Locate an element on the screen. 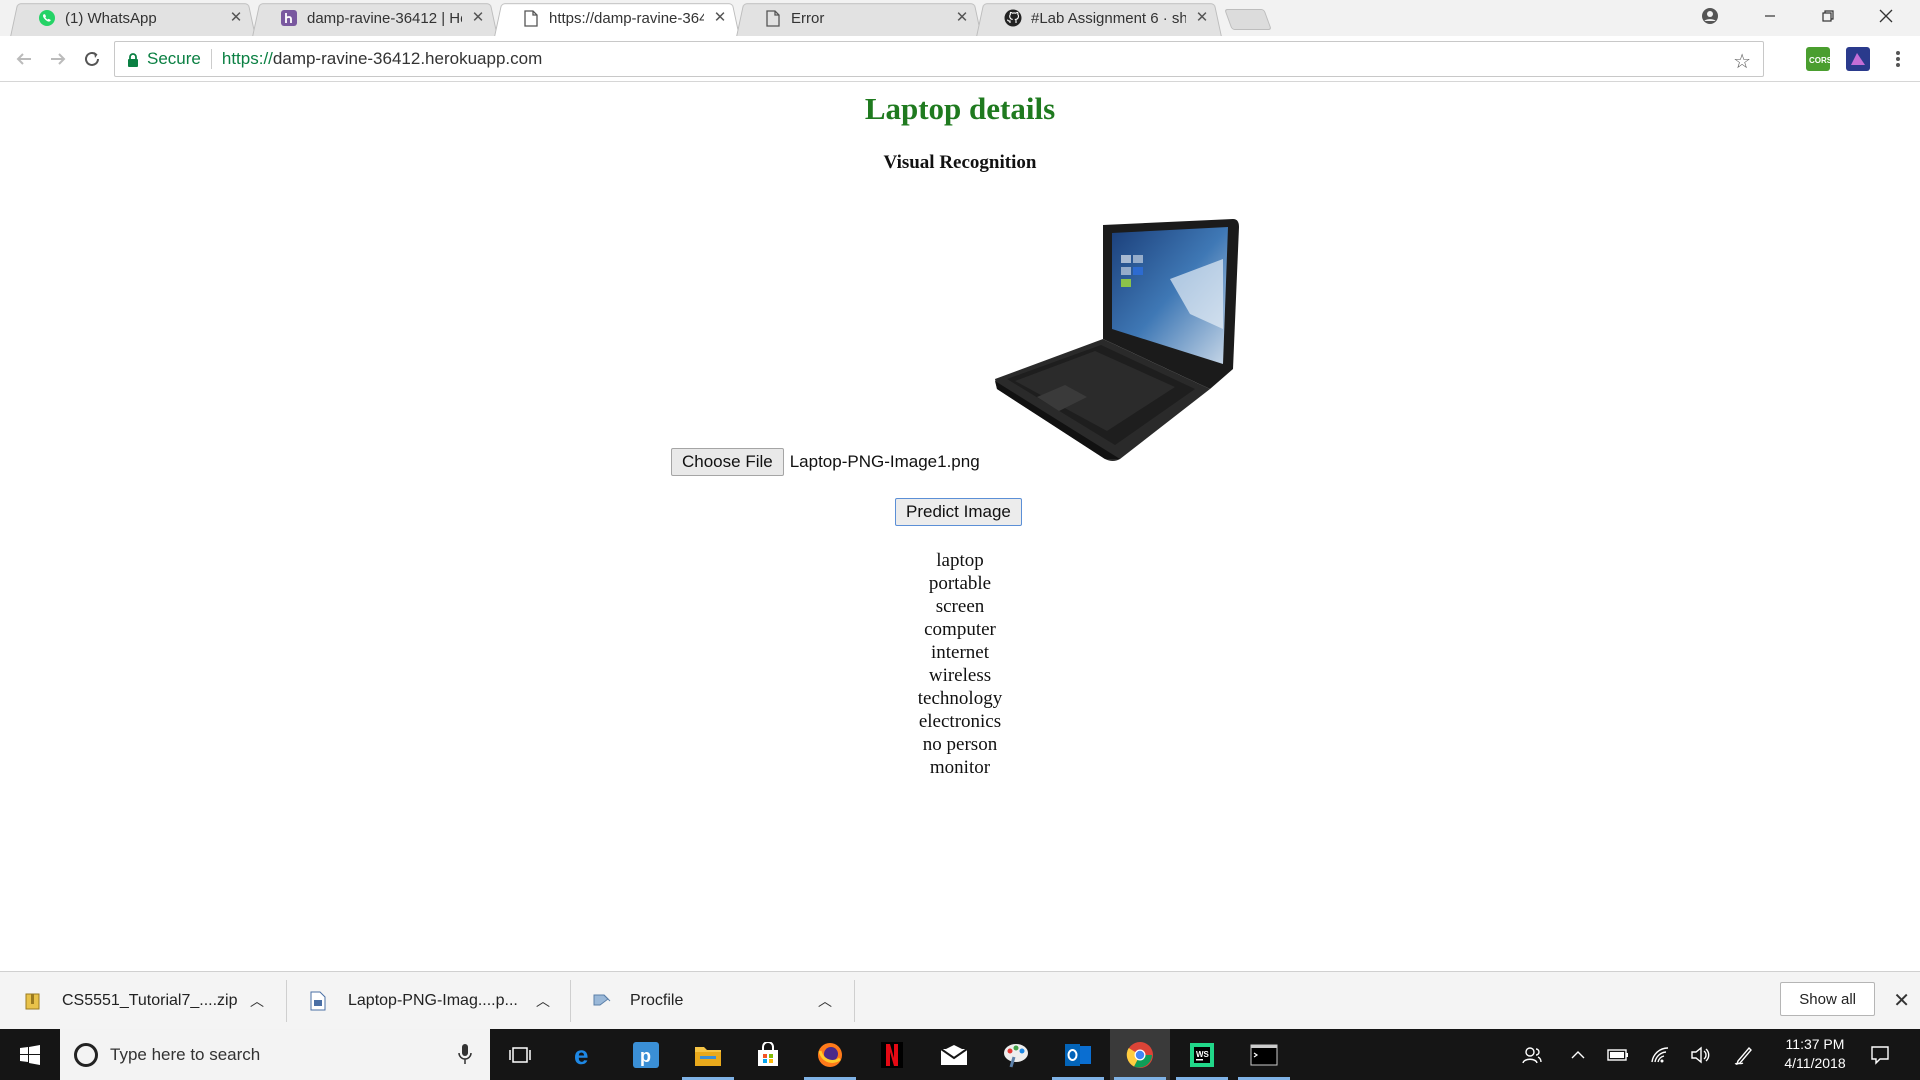  profile-icon is located at coordinates (1710, 16).